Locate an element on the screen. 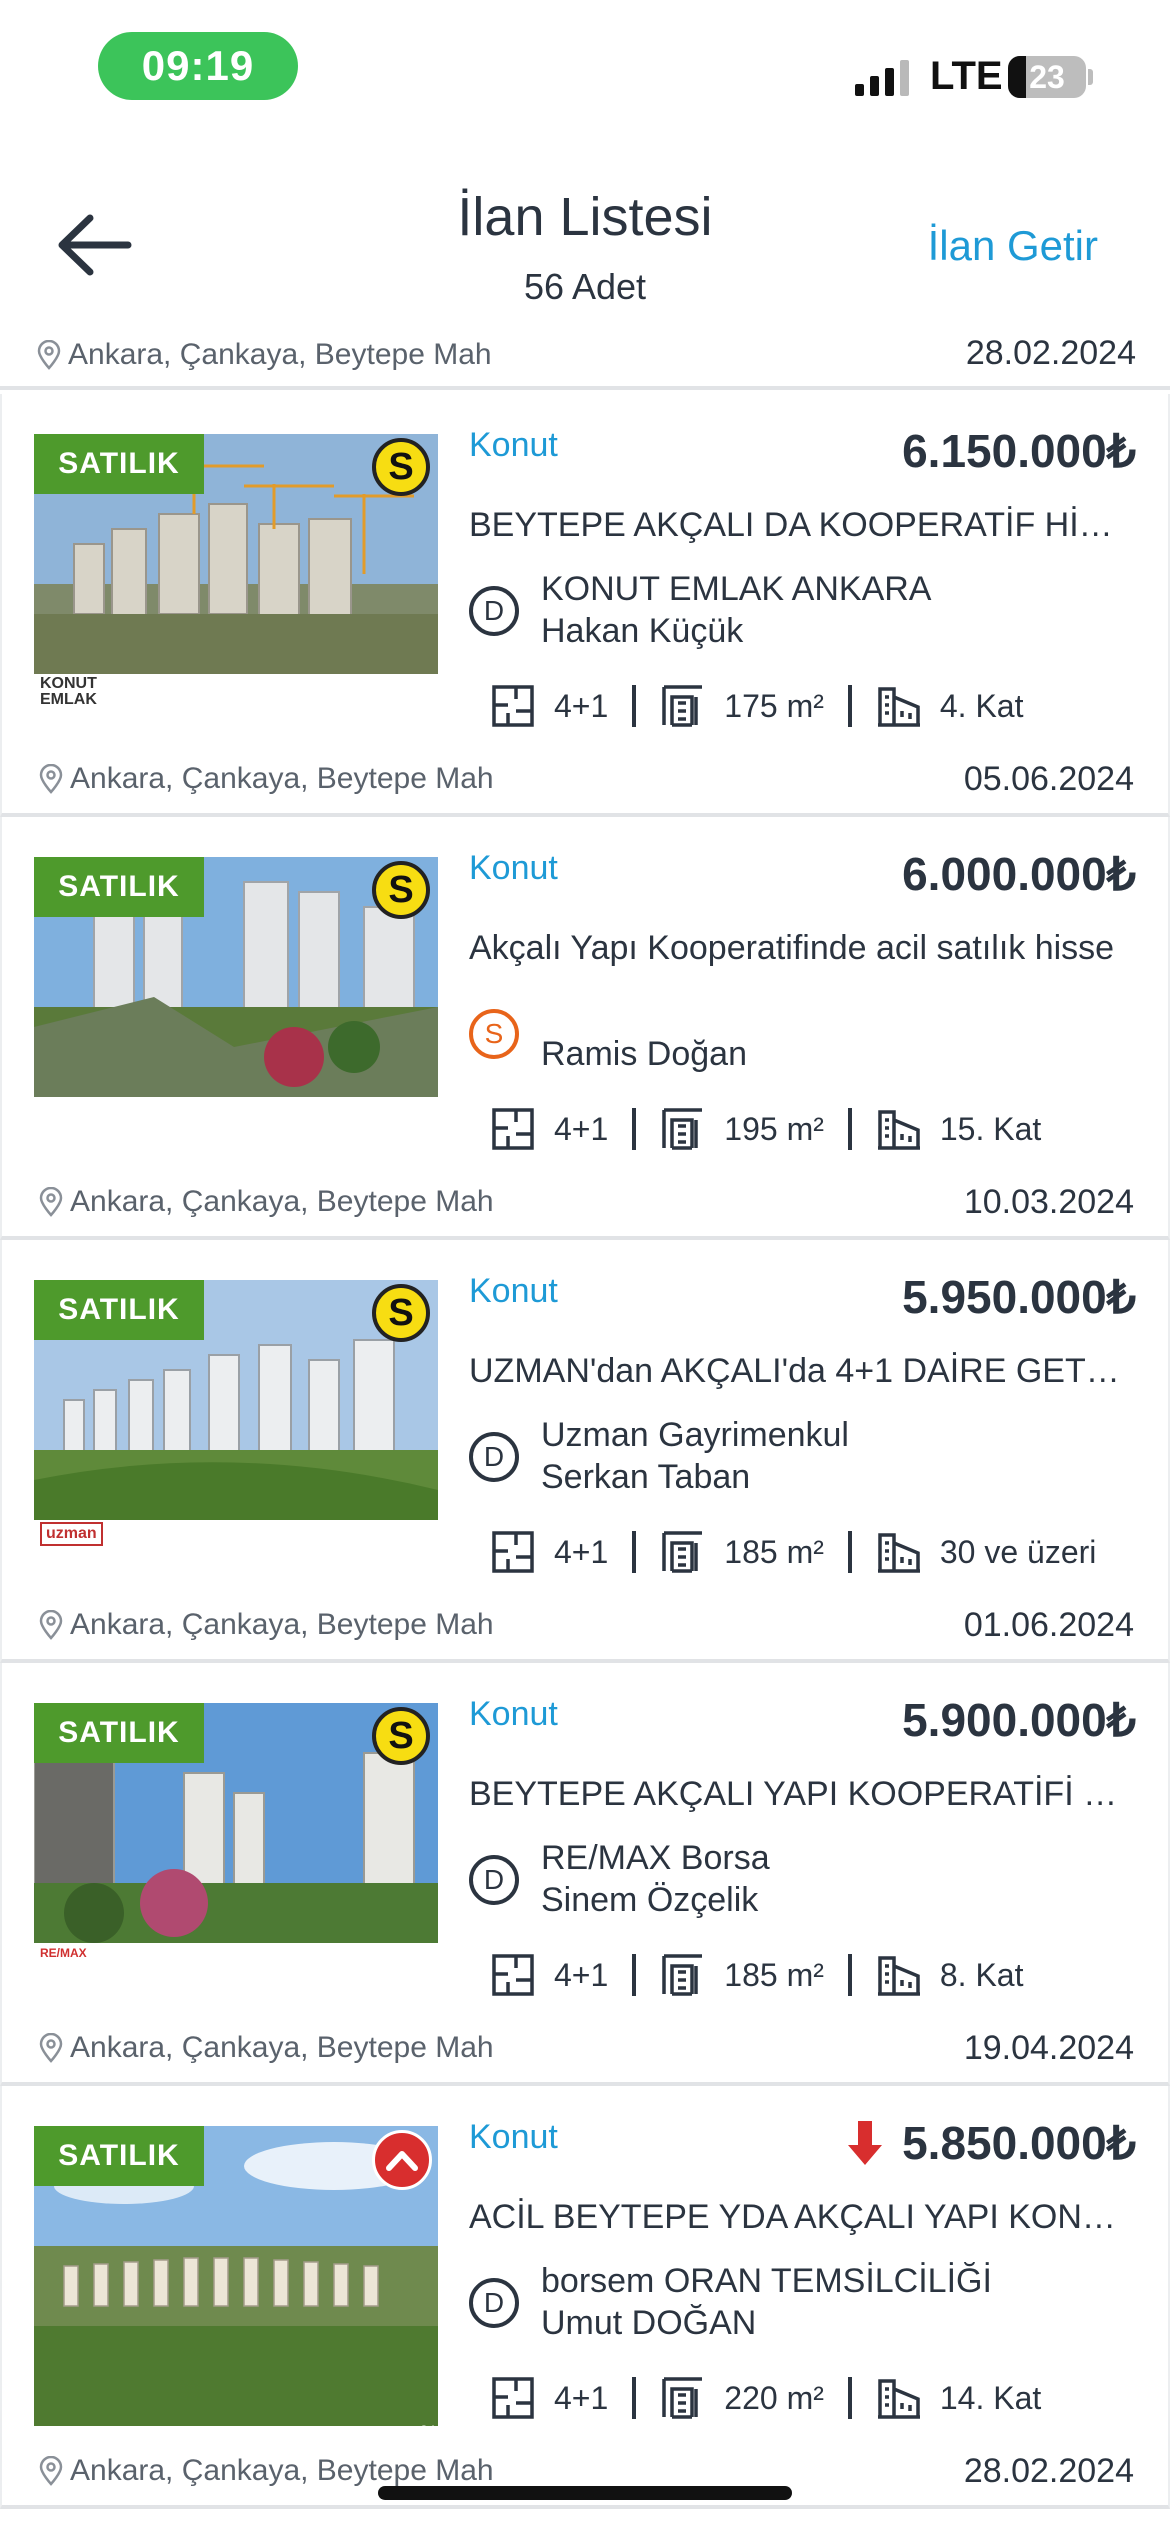 The width and height of the screenshot is (1170, 2532). listing-count: 56 Adet is located at coordinates (585, 286).